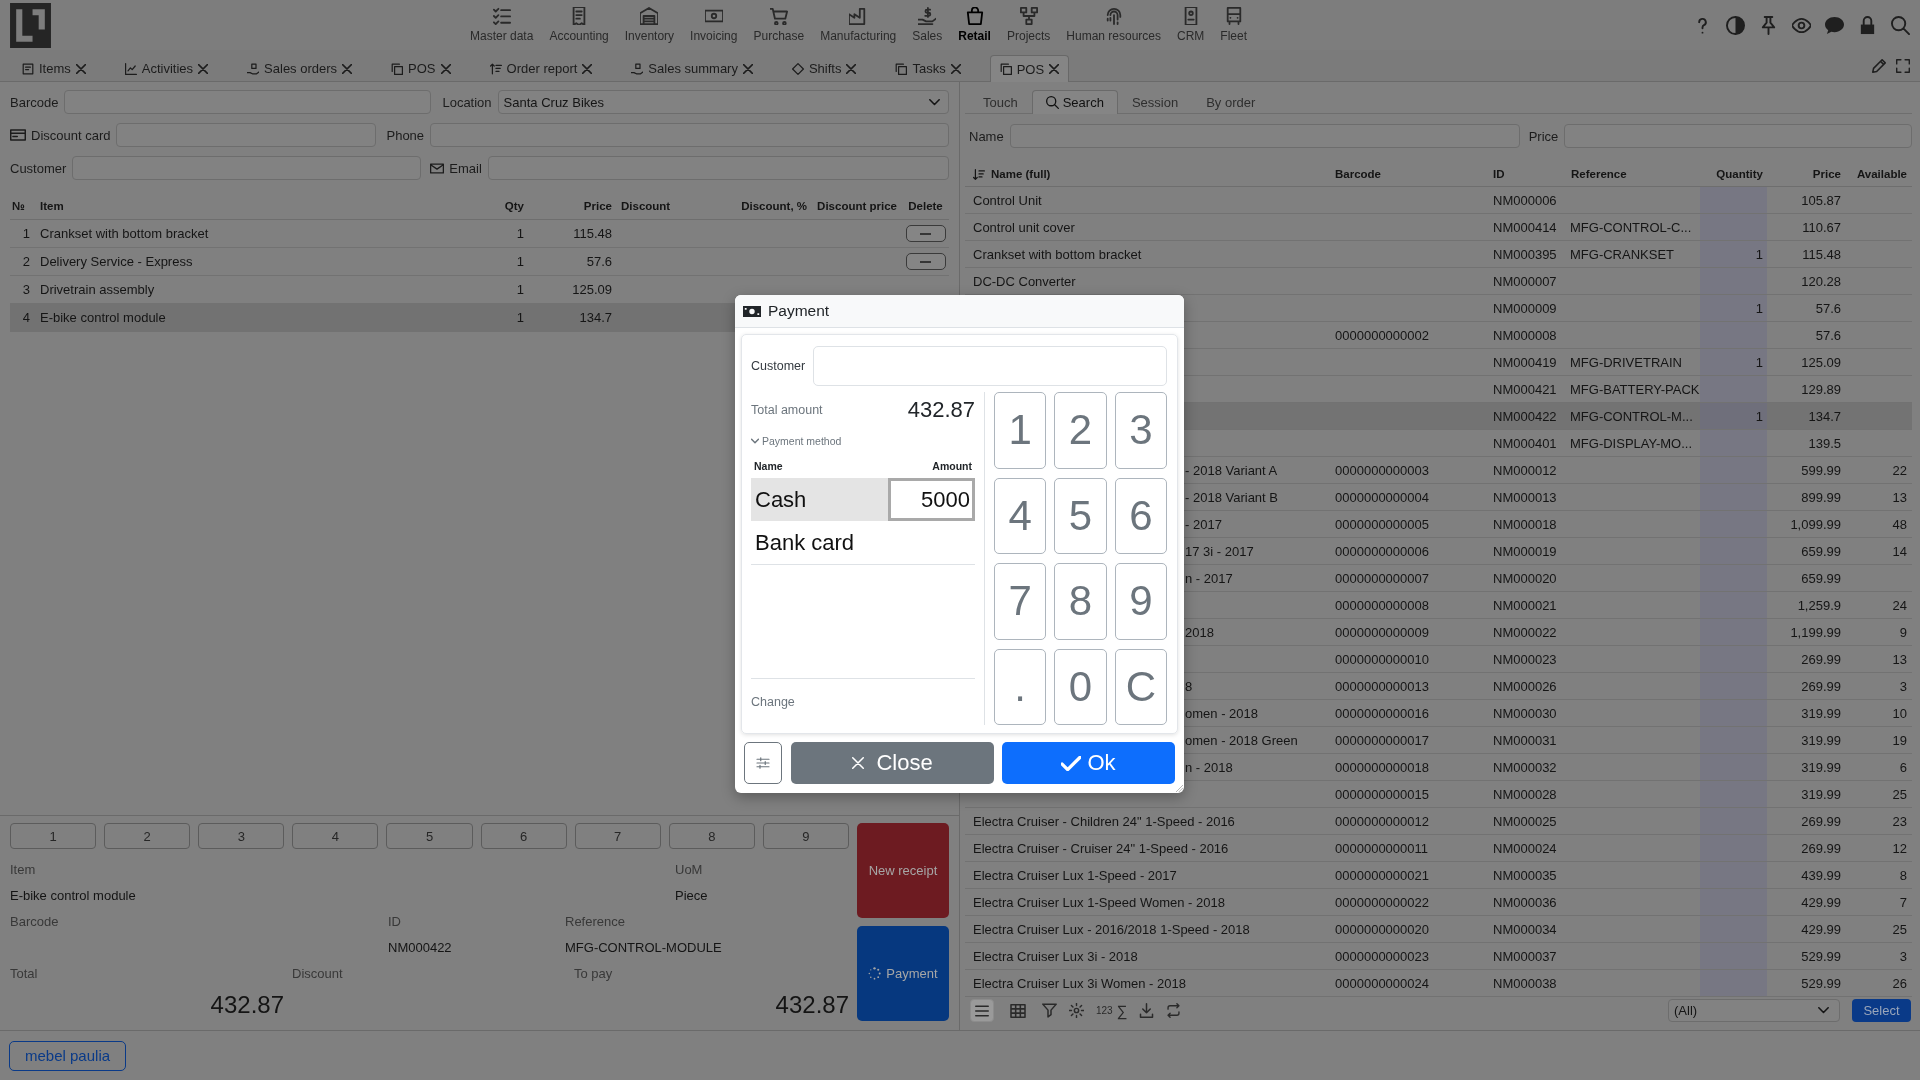  I want to click on resize-grip-icon, so click(1179, 788).